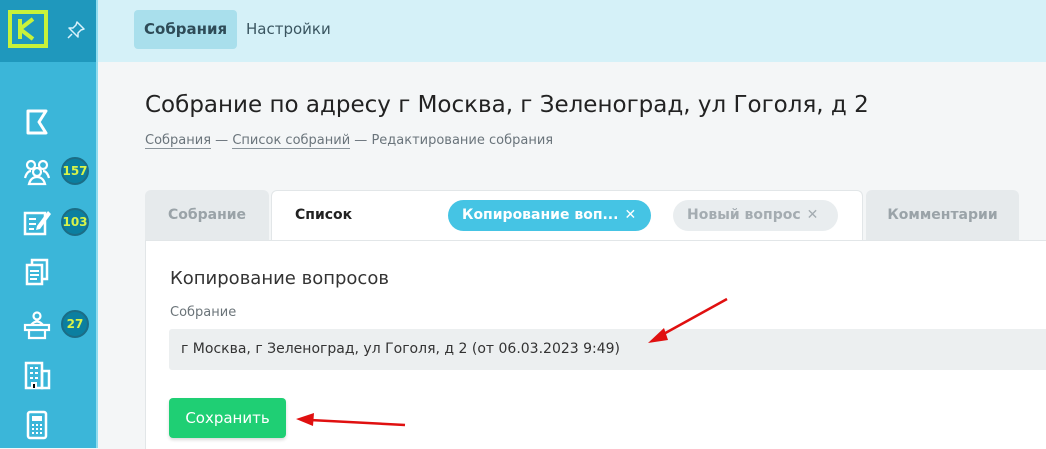 The image size is (1046, 449). Describe the element at coordinates (37, 272) in the screenshot. I see `documents-icon` at that location.